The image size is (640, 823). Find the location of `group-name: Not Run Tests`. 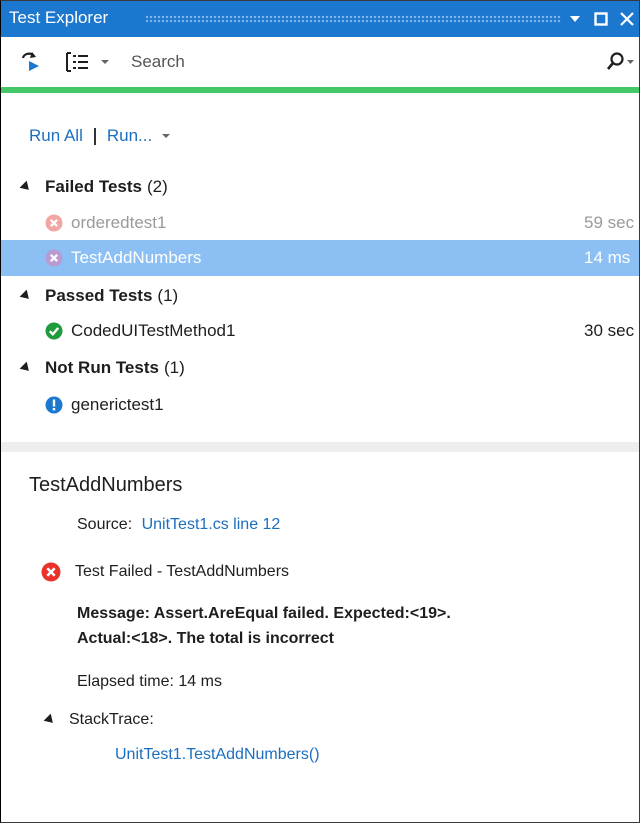

group-name: Not Run Tests is located at coordinates (102, 367).